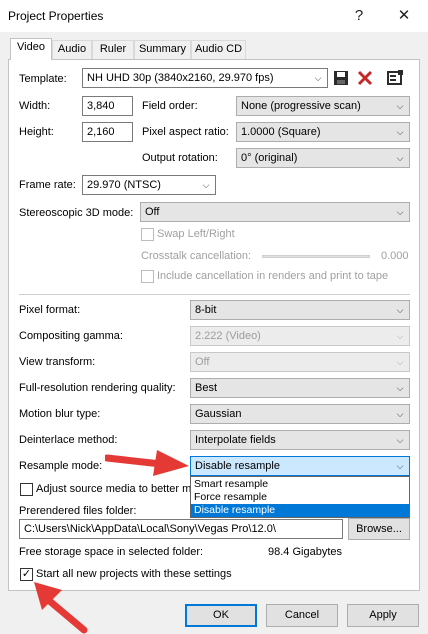 The height and width of the screenshot is (634, 428). I want to click on field-order-value: None (progressive scan), so click(301, 106).